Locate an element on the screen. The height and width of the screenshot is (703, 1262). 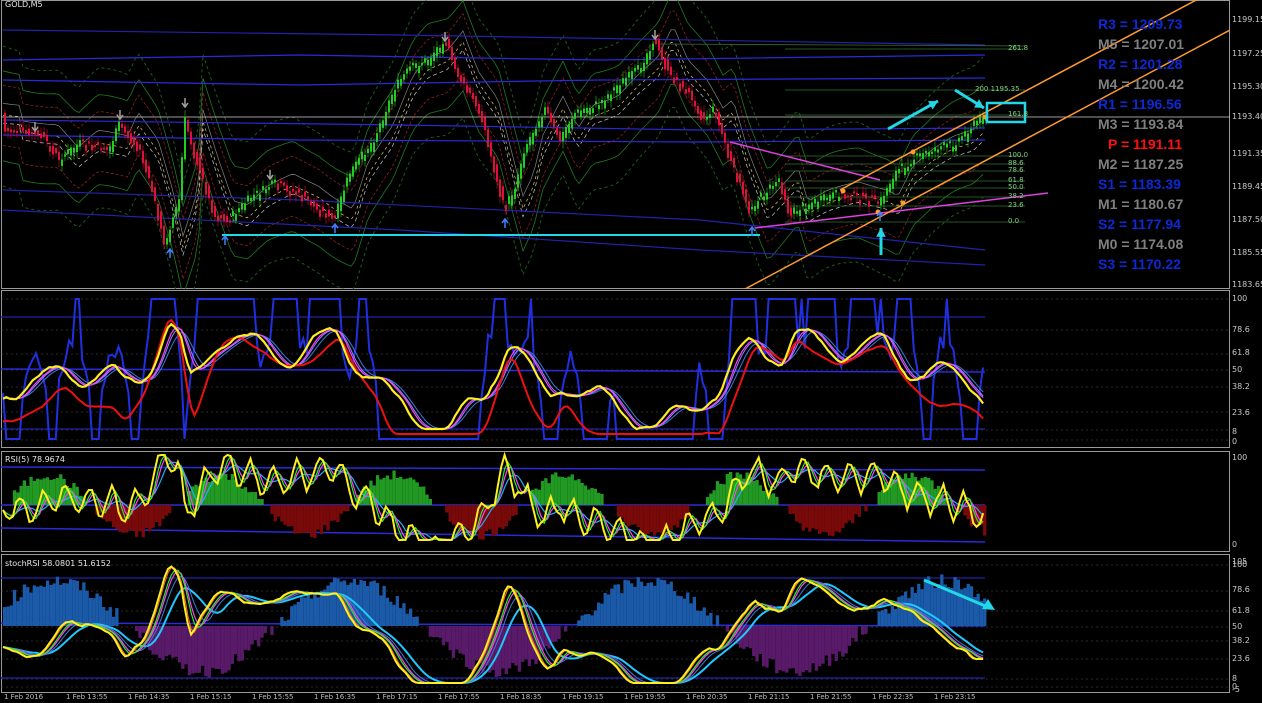
time-tick: 1 Feb 16:35 is located at coordinates (335, 697).